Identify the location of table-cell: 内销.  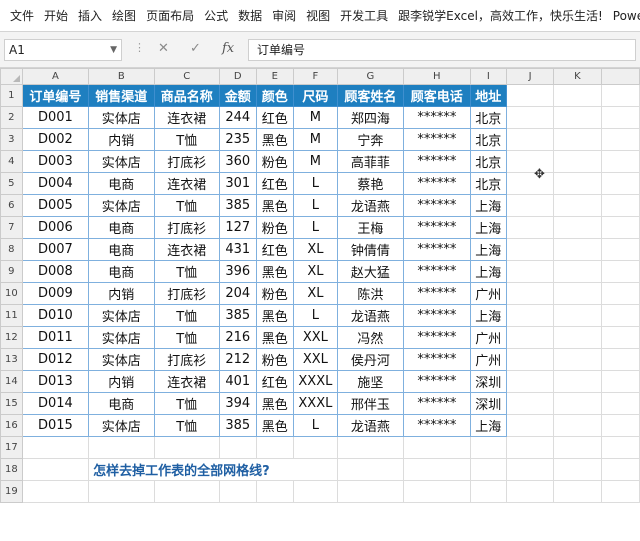
(121, 293).